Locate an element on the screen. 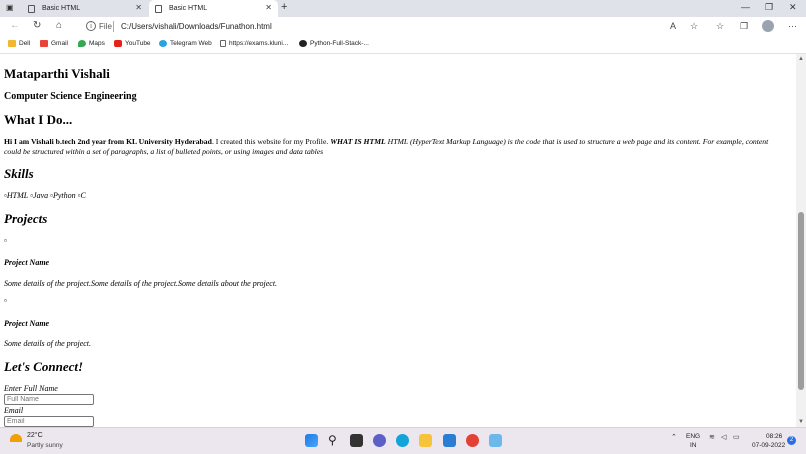 Image resolution: width=806 pixels, height=454 pixels. email-label: Email is located at coordinates (14, 410).